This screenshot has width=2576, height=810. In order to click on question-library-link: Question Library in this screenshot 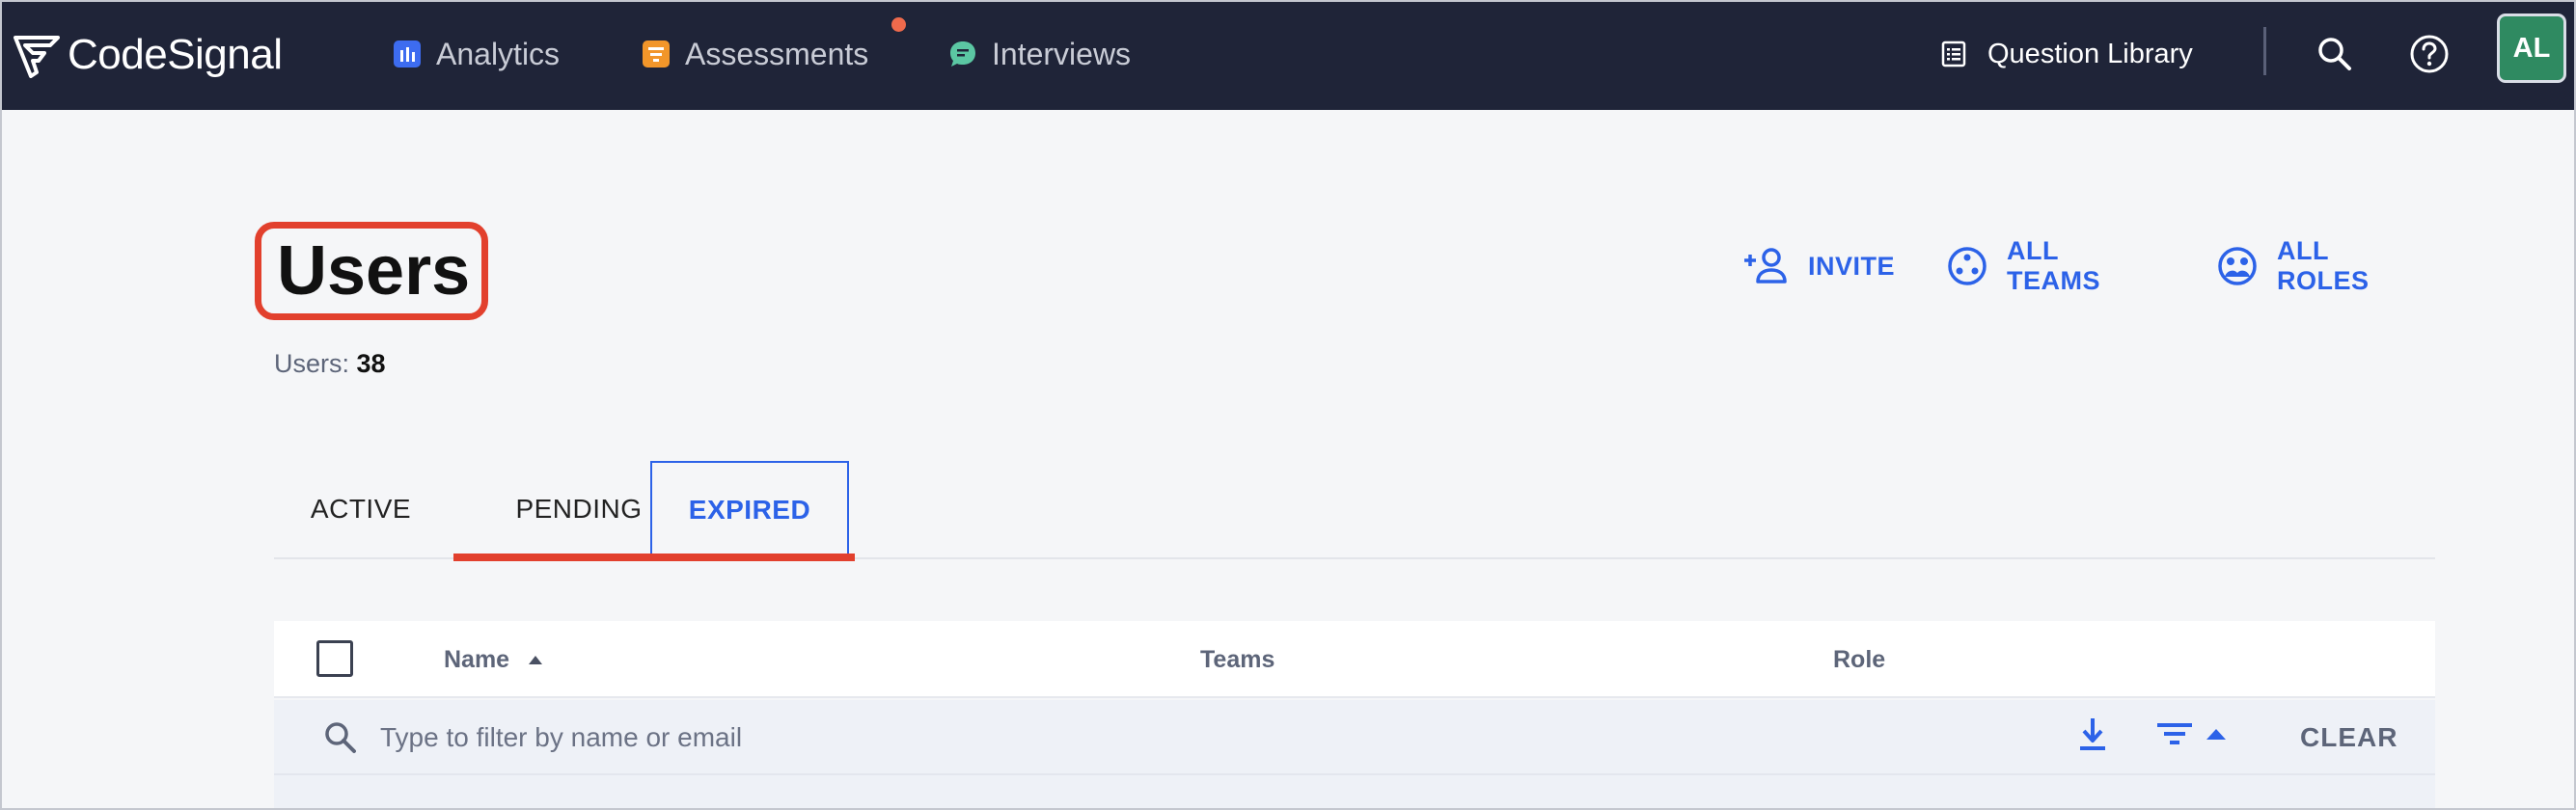, I will do `click(2067, 54)`.